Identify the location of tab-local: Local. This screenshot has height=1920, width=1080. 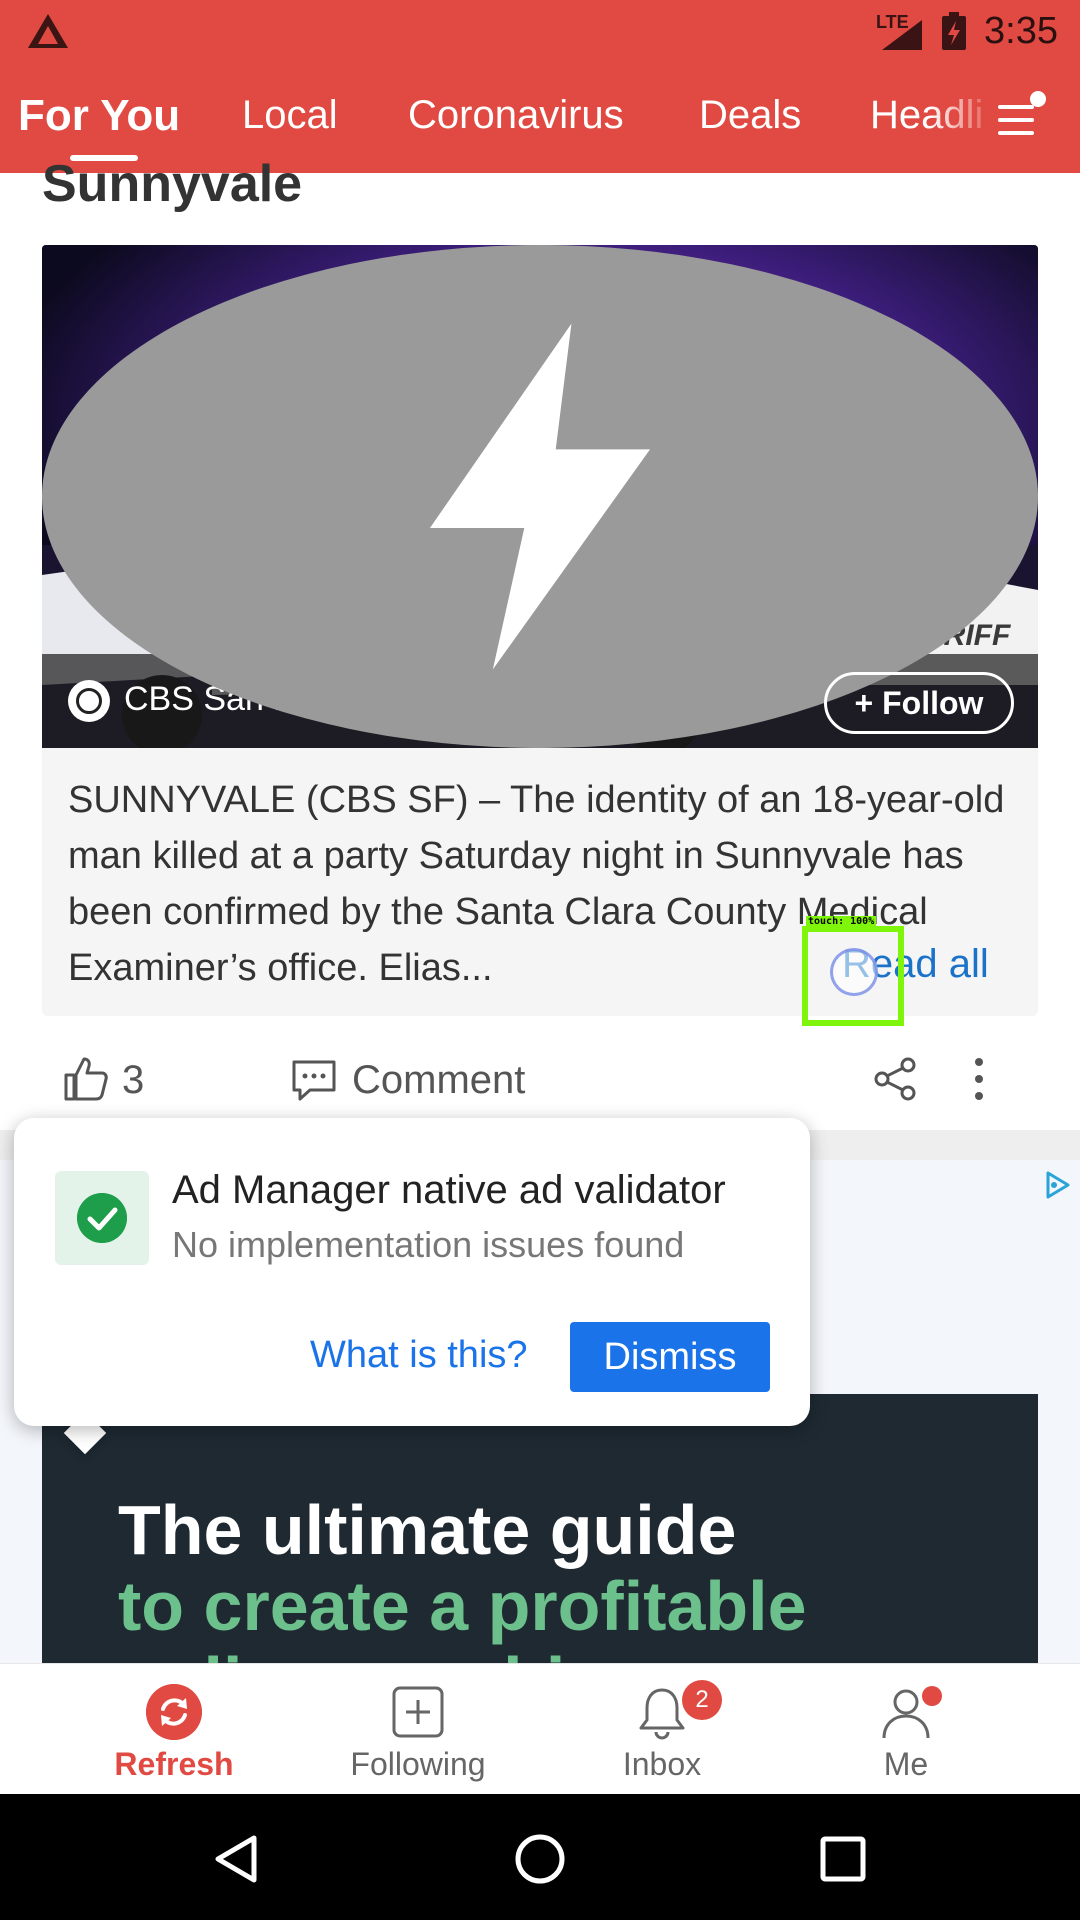
(290, 115).